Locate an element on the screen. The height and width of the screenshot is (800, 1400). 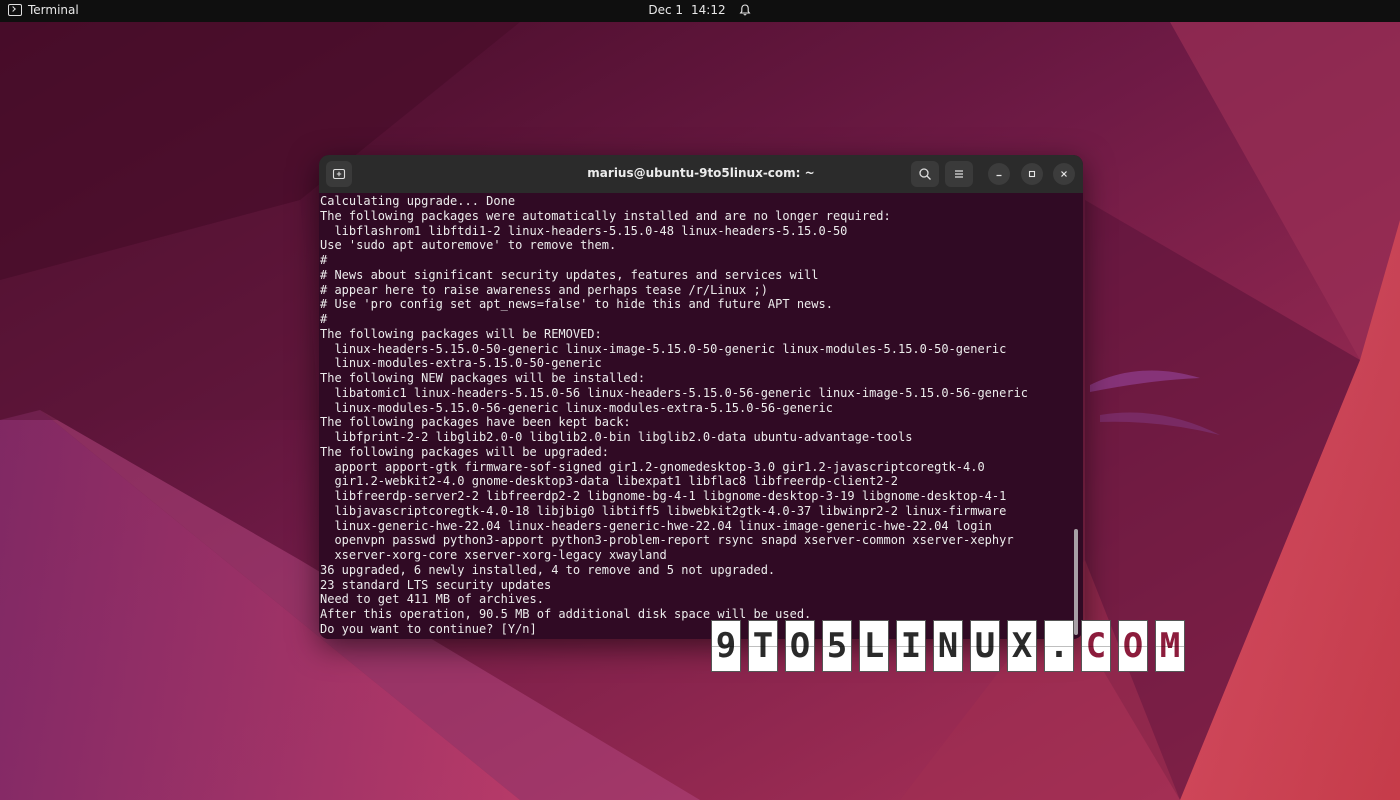
activities-app-menu: Terminal is located at coordinates (43, 10).